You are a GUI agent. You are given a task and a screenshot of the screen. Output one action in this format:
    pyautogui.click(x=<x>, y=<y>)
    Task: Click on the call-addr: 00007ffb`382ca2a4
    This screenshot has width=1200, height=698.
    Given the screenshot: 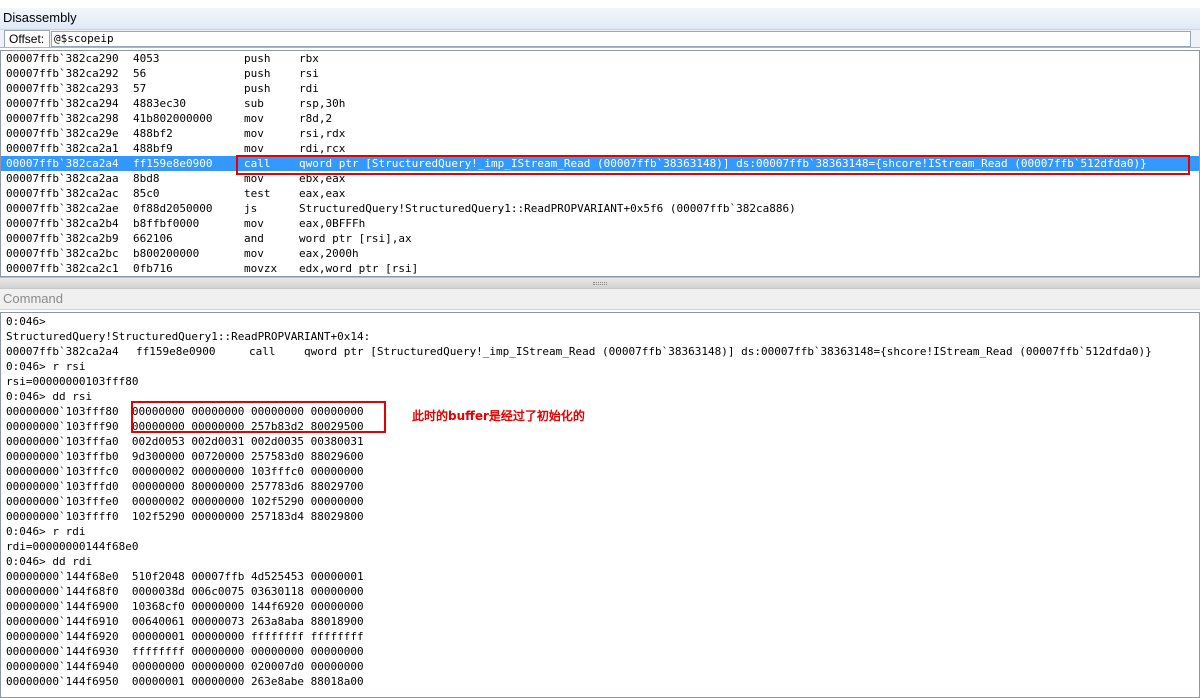 What is the action you would take?
    pyautogui.click(x=62, y=351)
    